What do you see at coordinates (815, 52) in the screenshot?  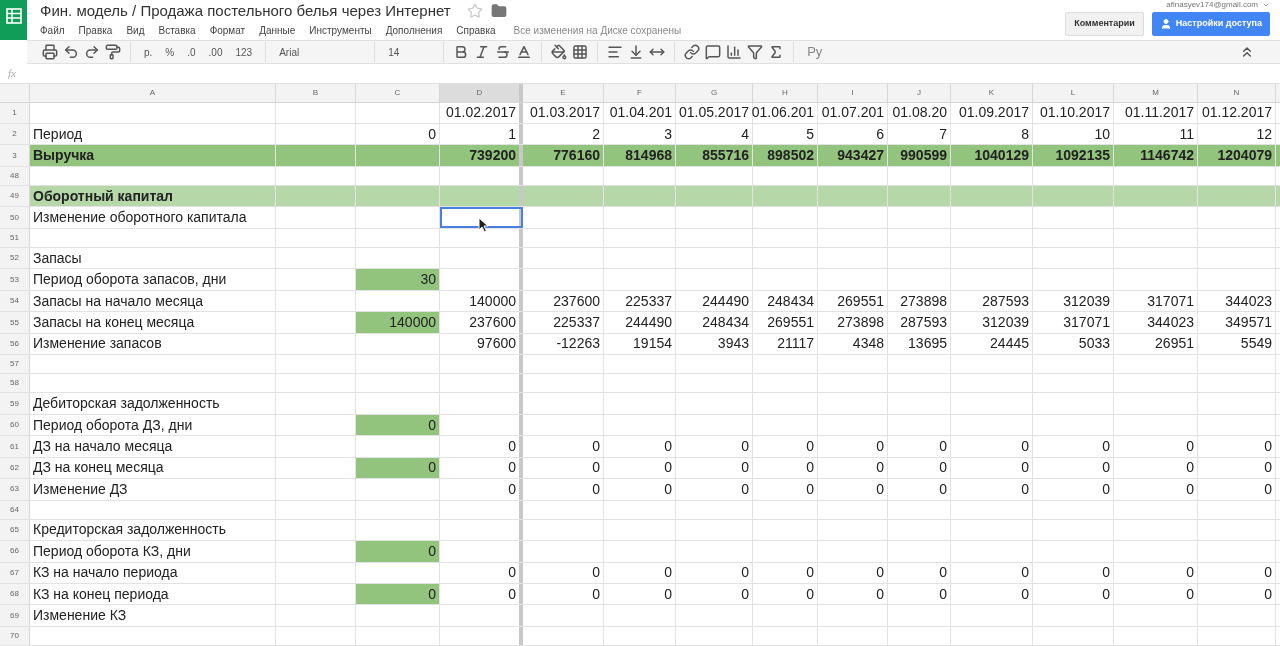 I see `input-tools-button: Ру` at bounding box center [815, 52].